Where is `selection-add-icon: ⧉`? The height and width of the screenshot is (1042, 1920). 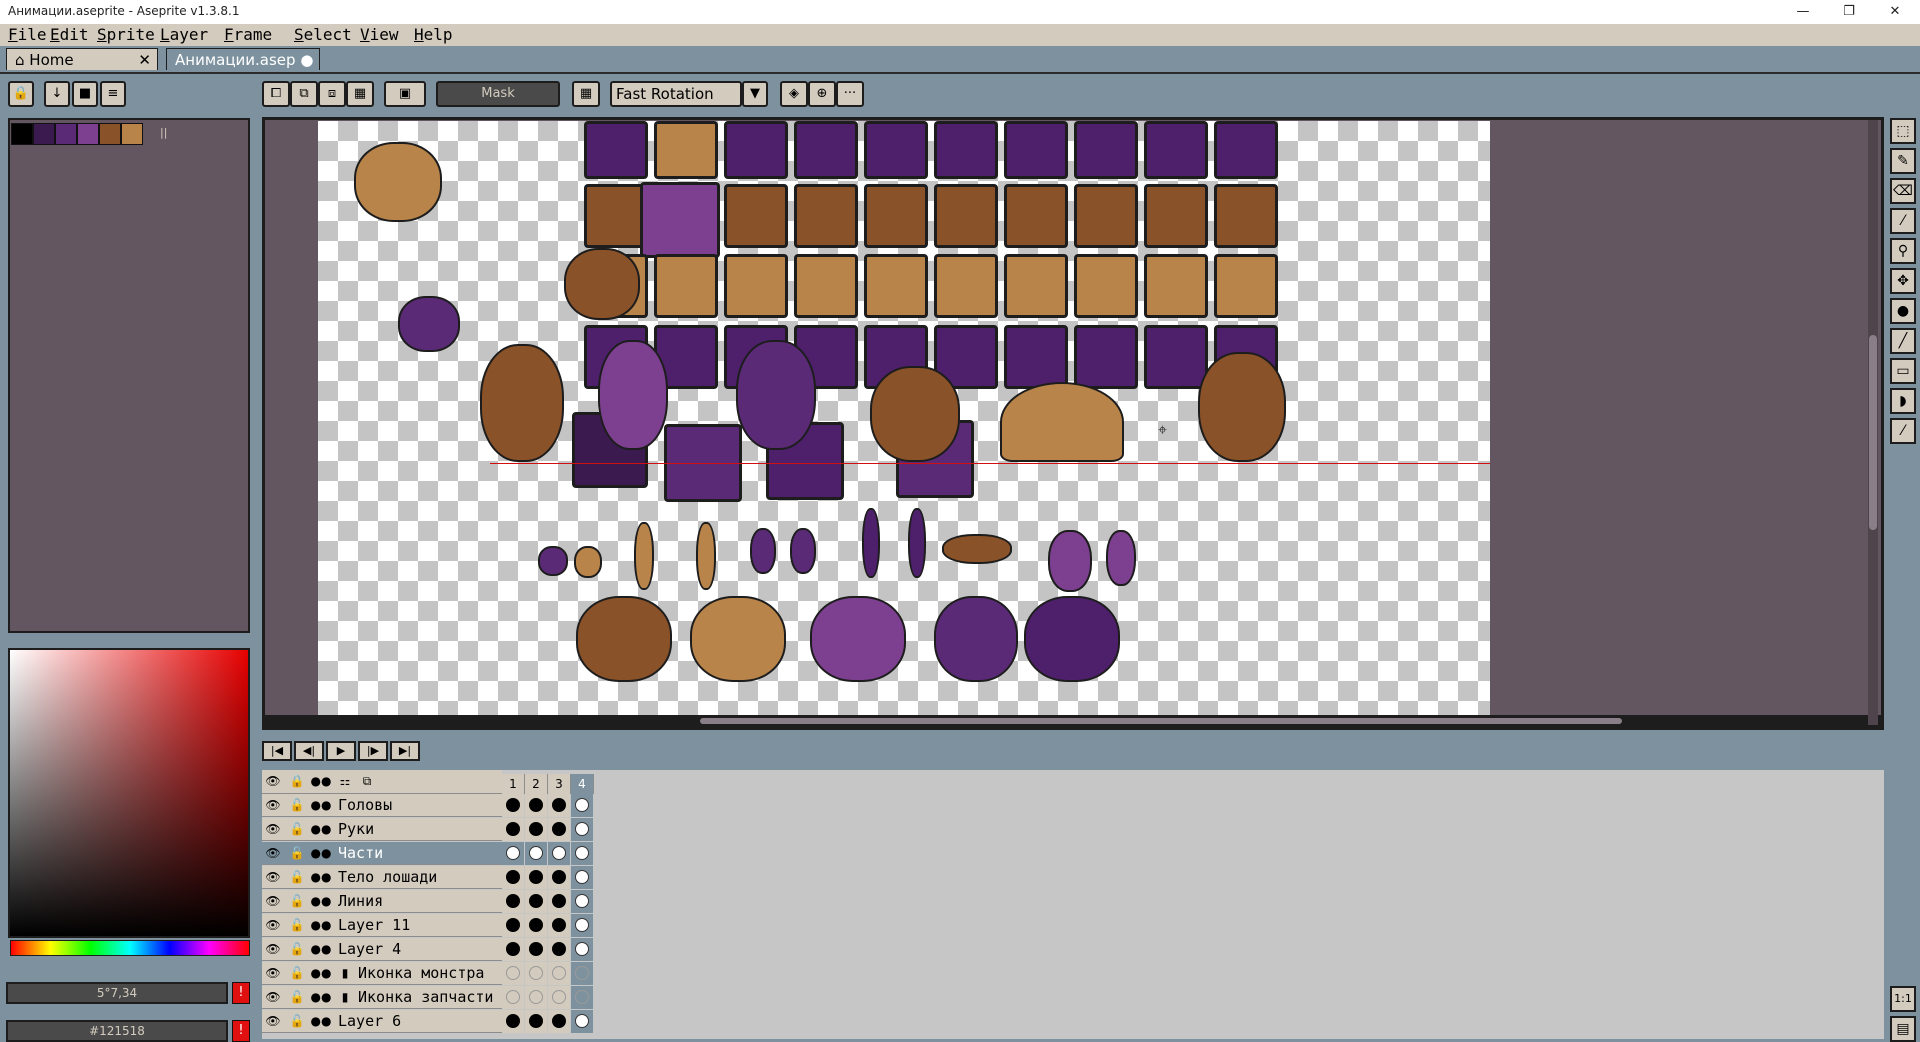
selection-add-icon: ⧉ is located at coordinates (304, 94).